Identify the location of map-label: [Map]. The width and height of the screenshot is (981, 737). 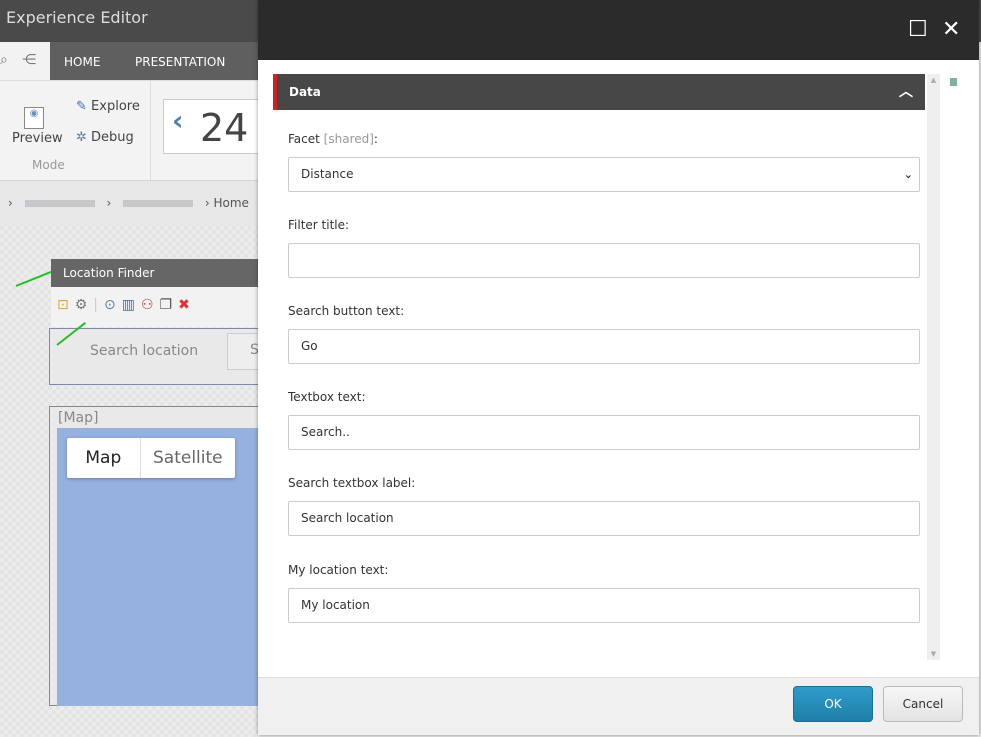
(78, 418).